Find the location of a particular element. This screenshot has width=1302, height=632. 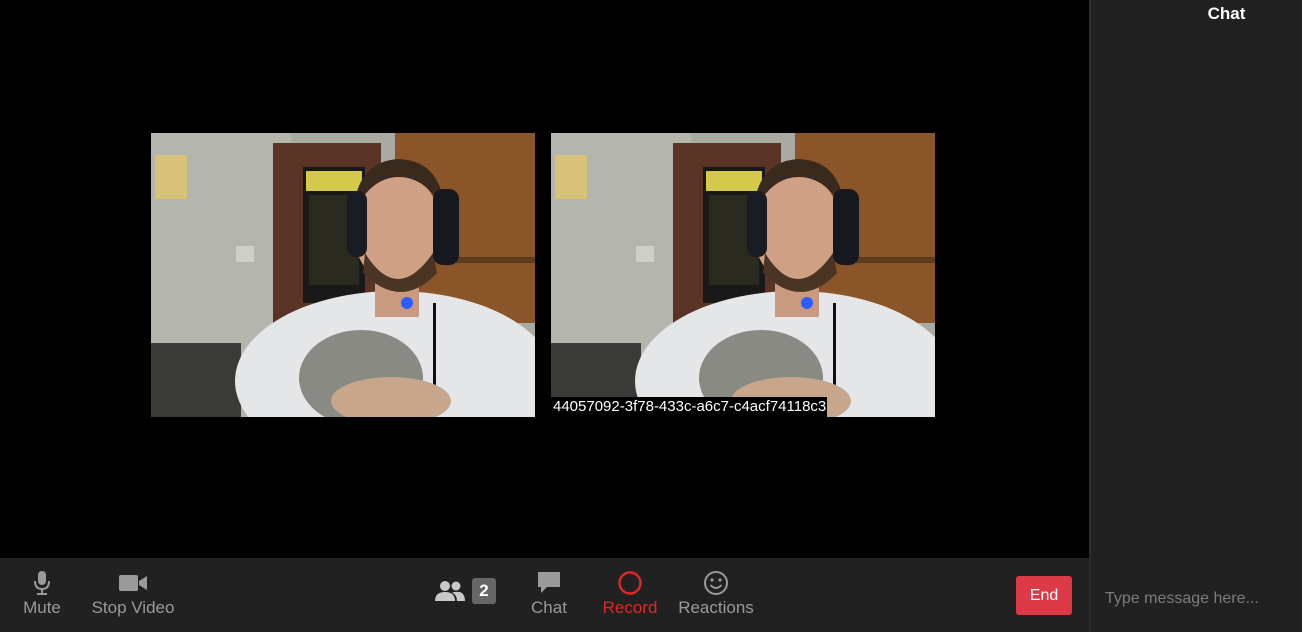

participant-name-label: 44057092-3f78-433c-a6c7-c4acf74118c3 is located at coordinates (689, 407).